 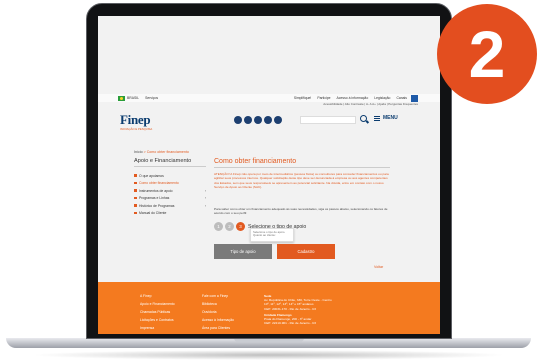 What do you see at coordinates (159, 183) in the screenshot?
I see `sidebar-item-label: Como obter financiamento` at bounding box center [159, 183].